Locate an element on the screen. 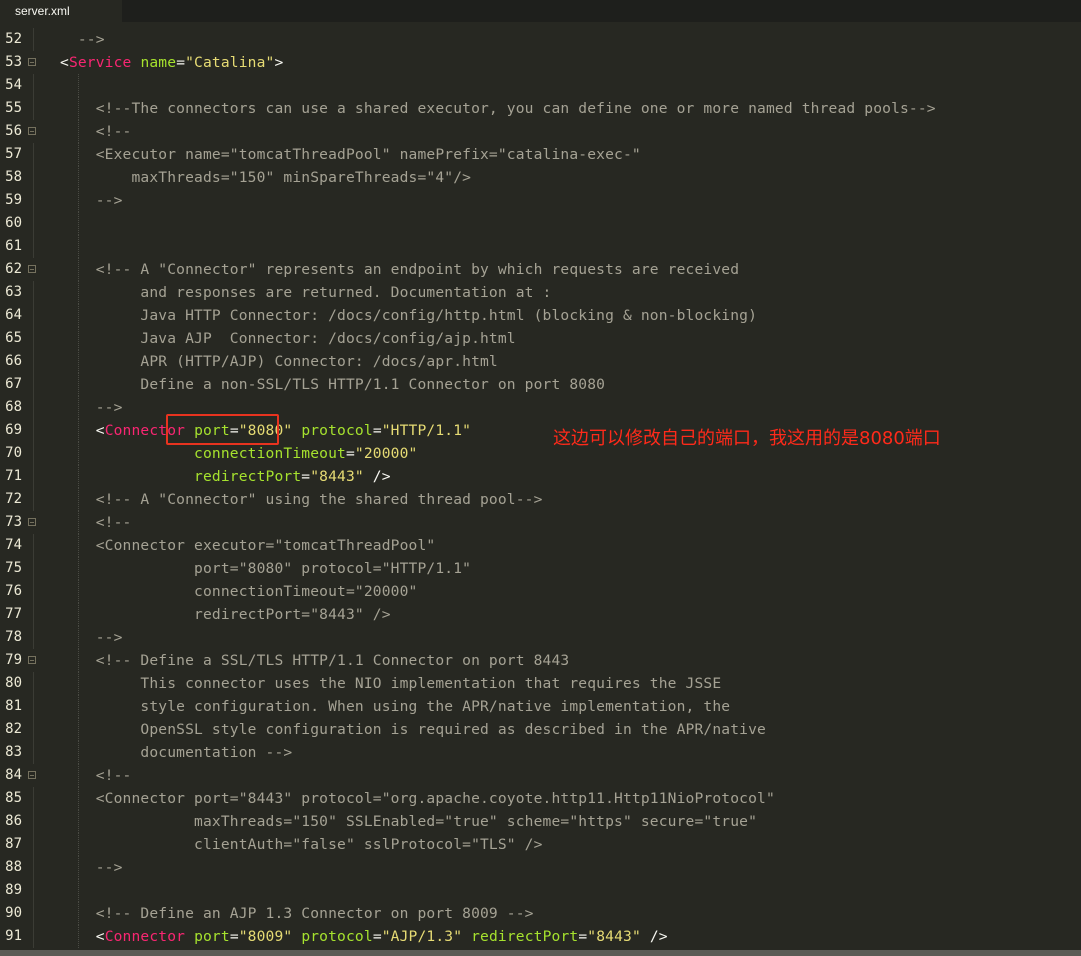  horizontal-scrollbar is located at coordinates (540, 953).